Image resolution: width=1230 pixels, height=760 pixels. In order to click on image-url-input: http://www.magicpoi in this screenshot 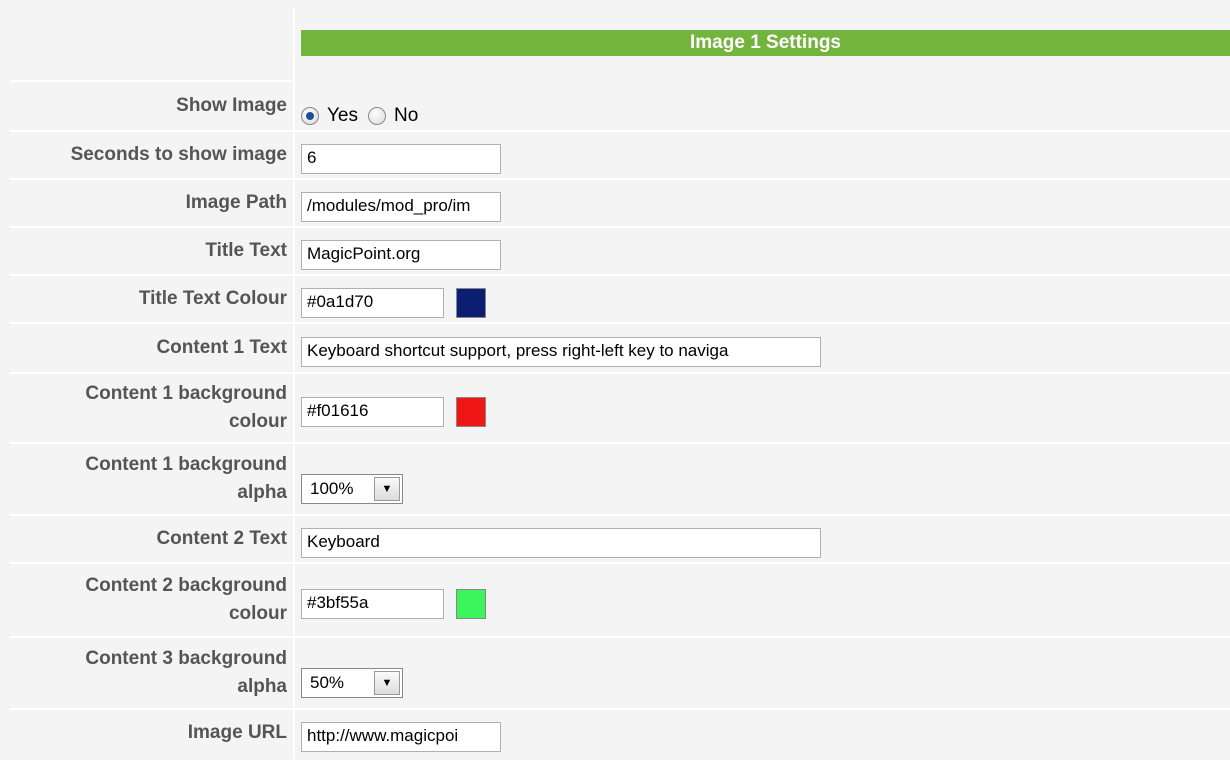, I will do `click(401, 737)`.